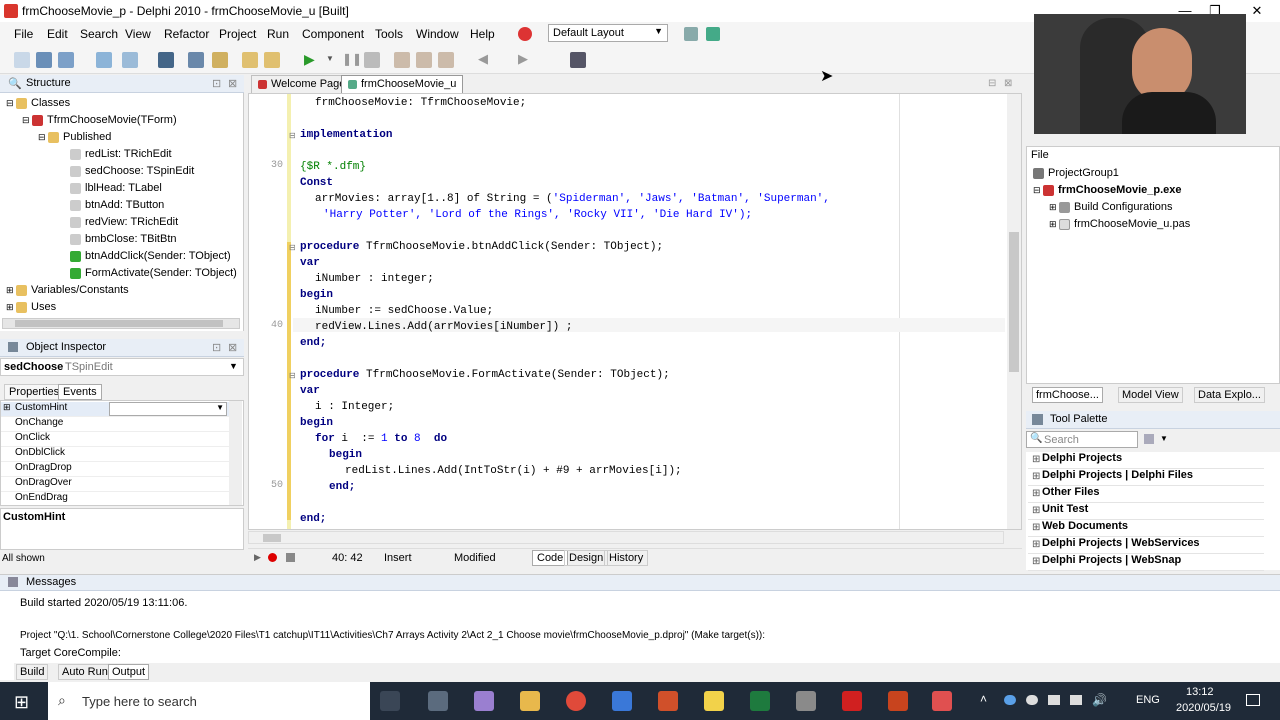 This screenshot has width=1280, height=720. Describe the element at coordinates (80, 392) in the screenshot. I see `tab-events: Events` at that location.